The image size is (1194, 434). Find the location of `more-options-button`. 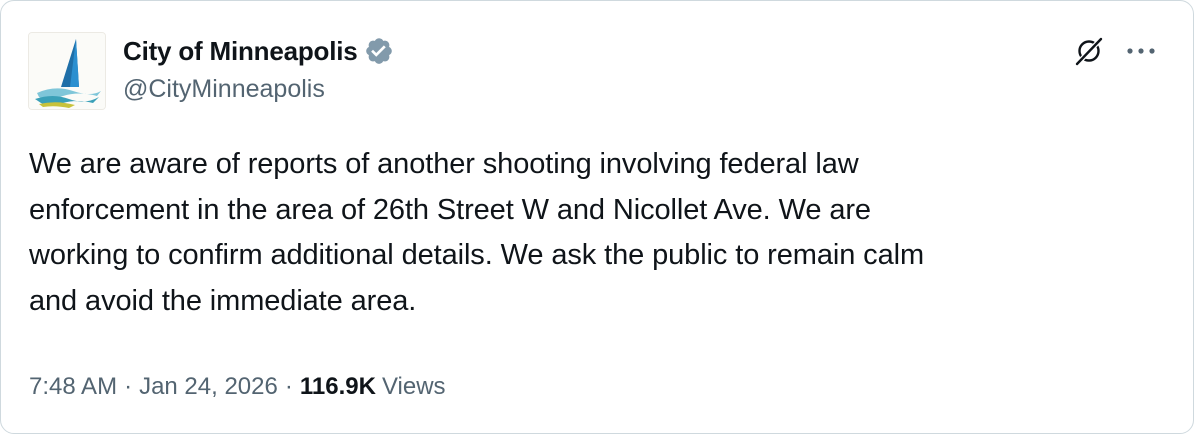

more-options-button is located at coordinates (1141, 51).